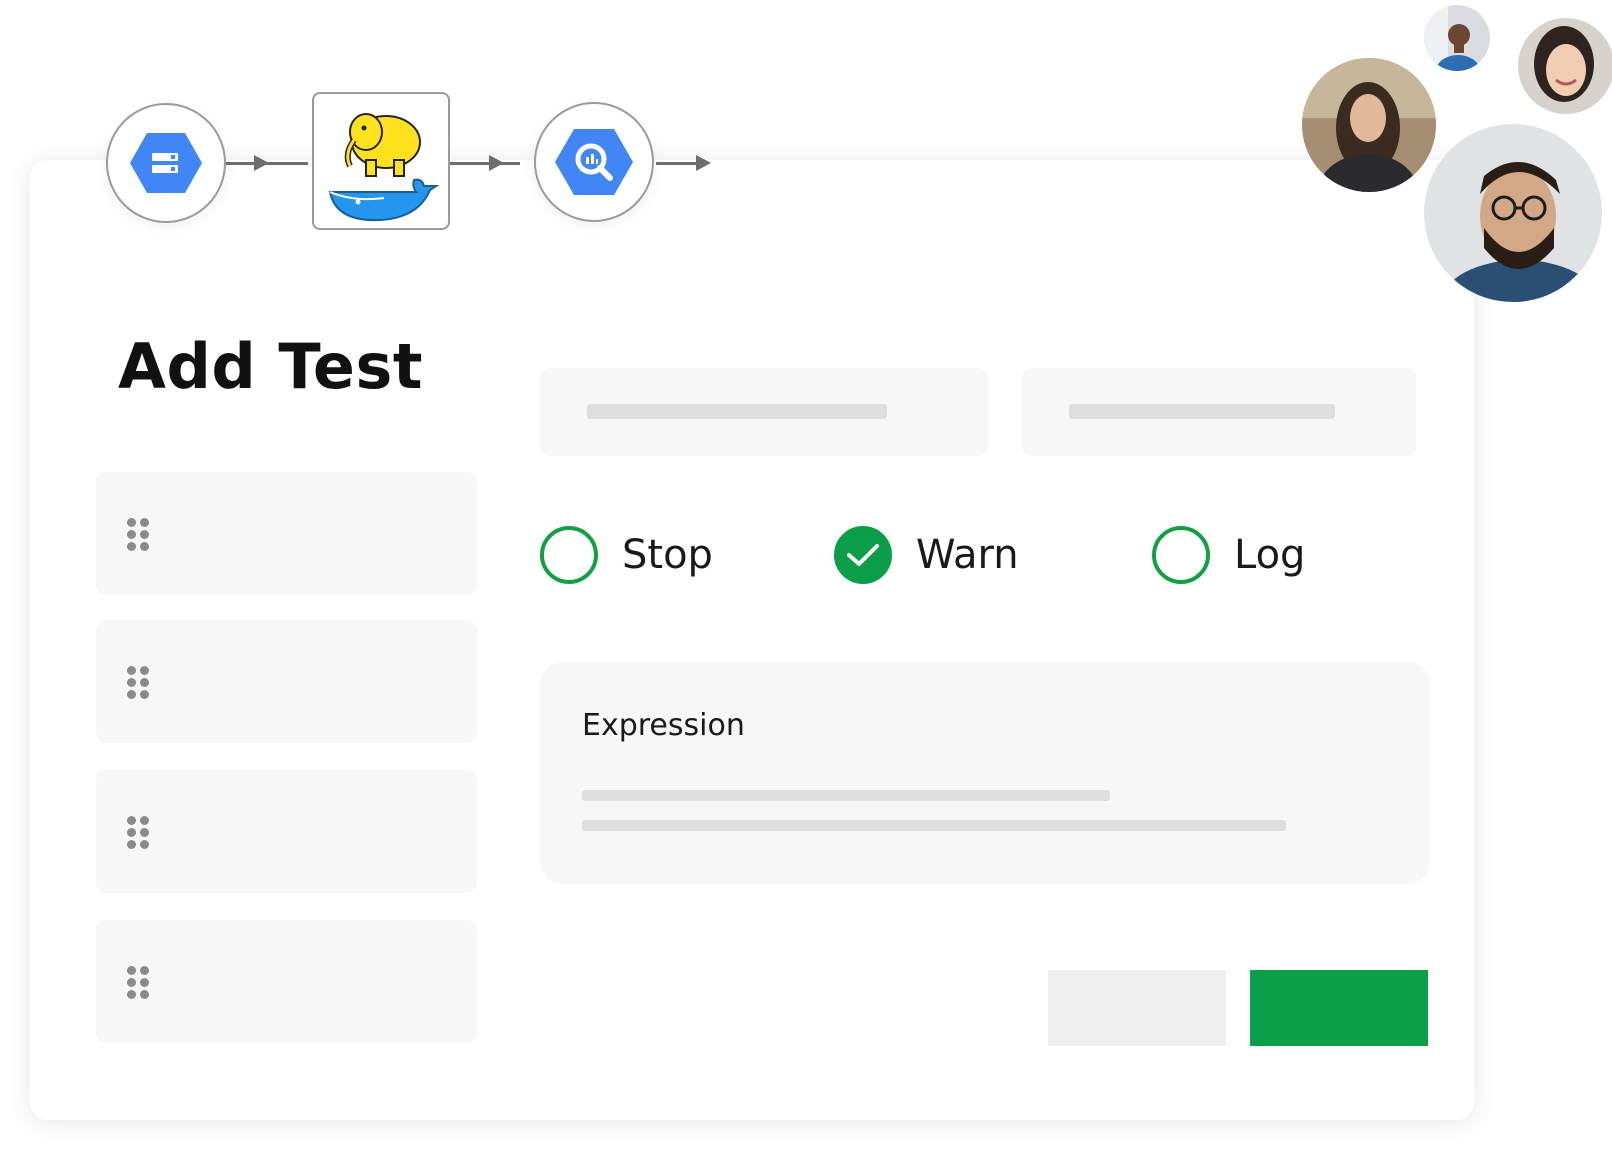 Image resolution: width=1612 pixels, height=1163 pixels. I want to click on option-label: Warn, so click(967, 555).